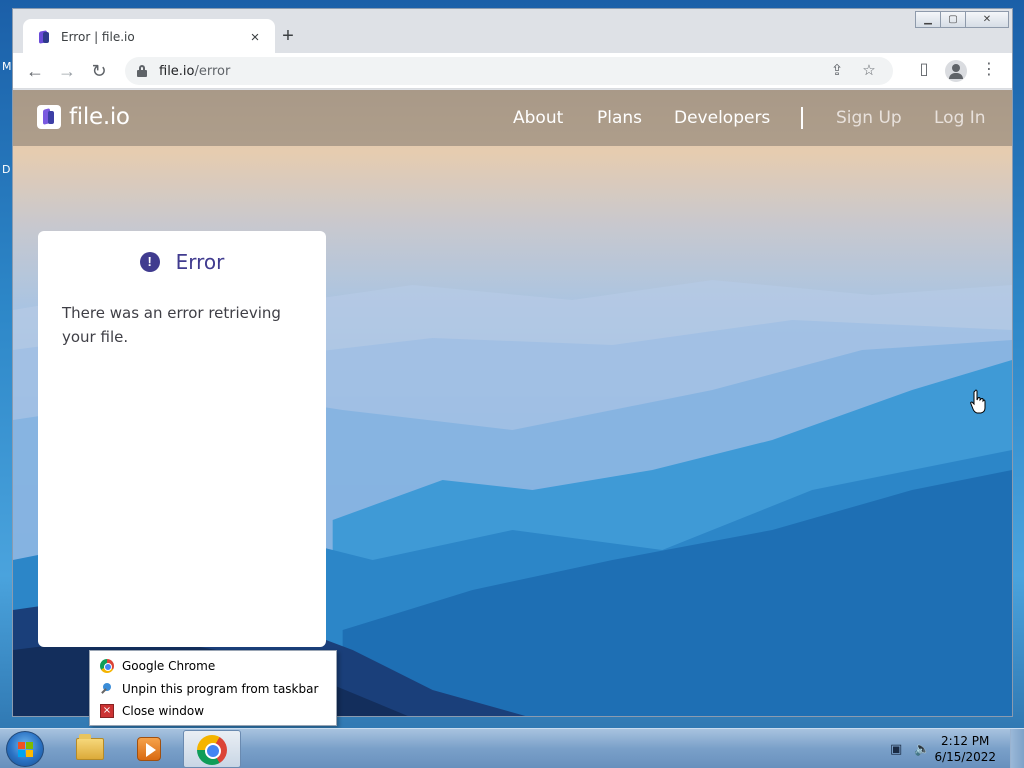 The image size is (1024, 768). I want to click on unpin-icon, so click(107, 689).